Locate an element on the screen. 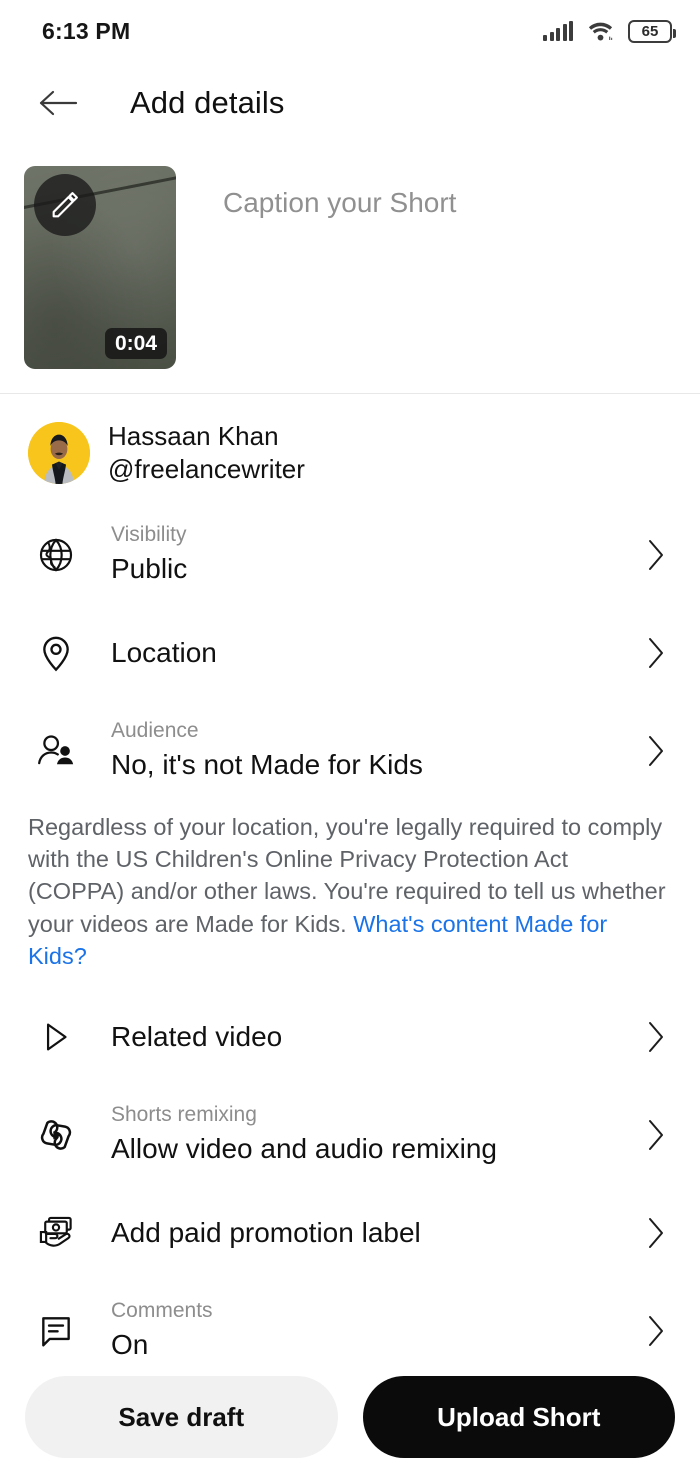 This screenshot has height=1478, width=700. row-related-video: Related video is located at coordinates (350, 1037).